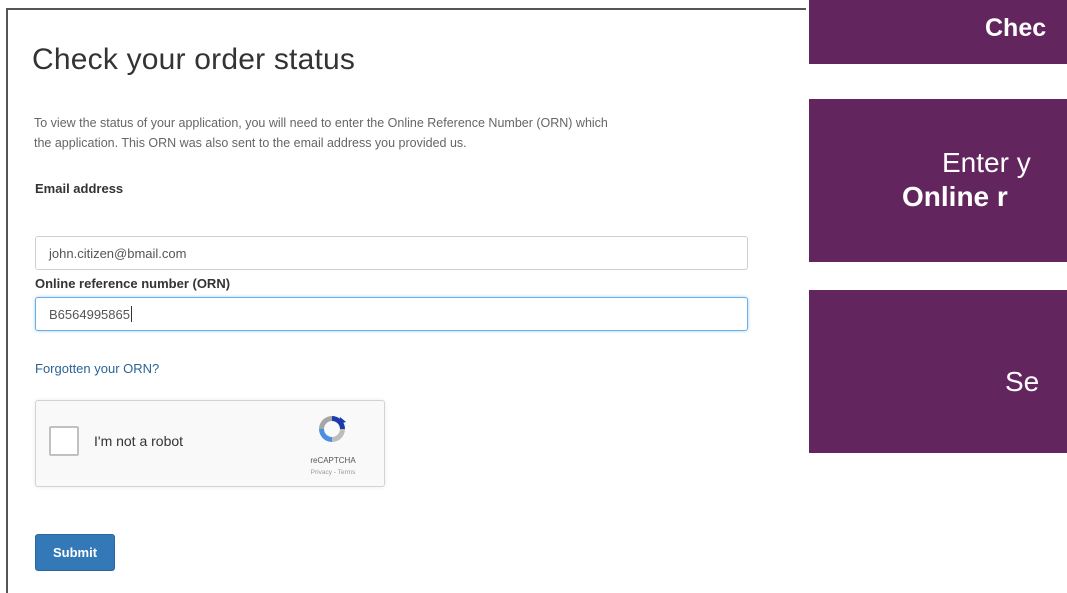 This screenshot has width=1067, height=593. Describe the element at coordinates (938, 32) in the screenshot. I see `callout-check: Chec` at that location.